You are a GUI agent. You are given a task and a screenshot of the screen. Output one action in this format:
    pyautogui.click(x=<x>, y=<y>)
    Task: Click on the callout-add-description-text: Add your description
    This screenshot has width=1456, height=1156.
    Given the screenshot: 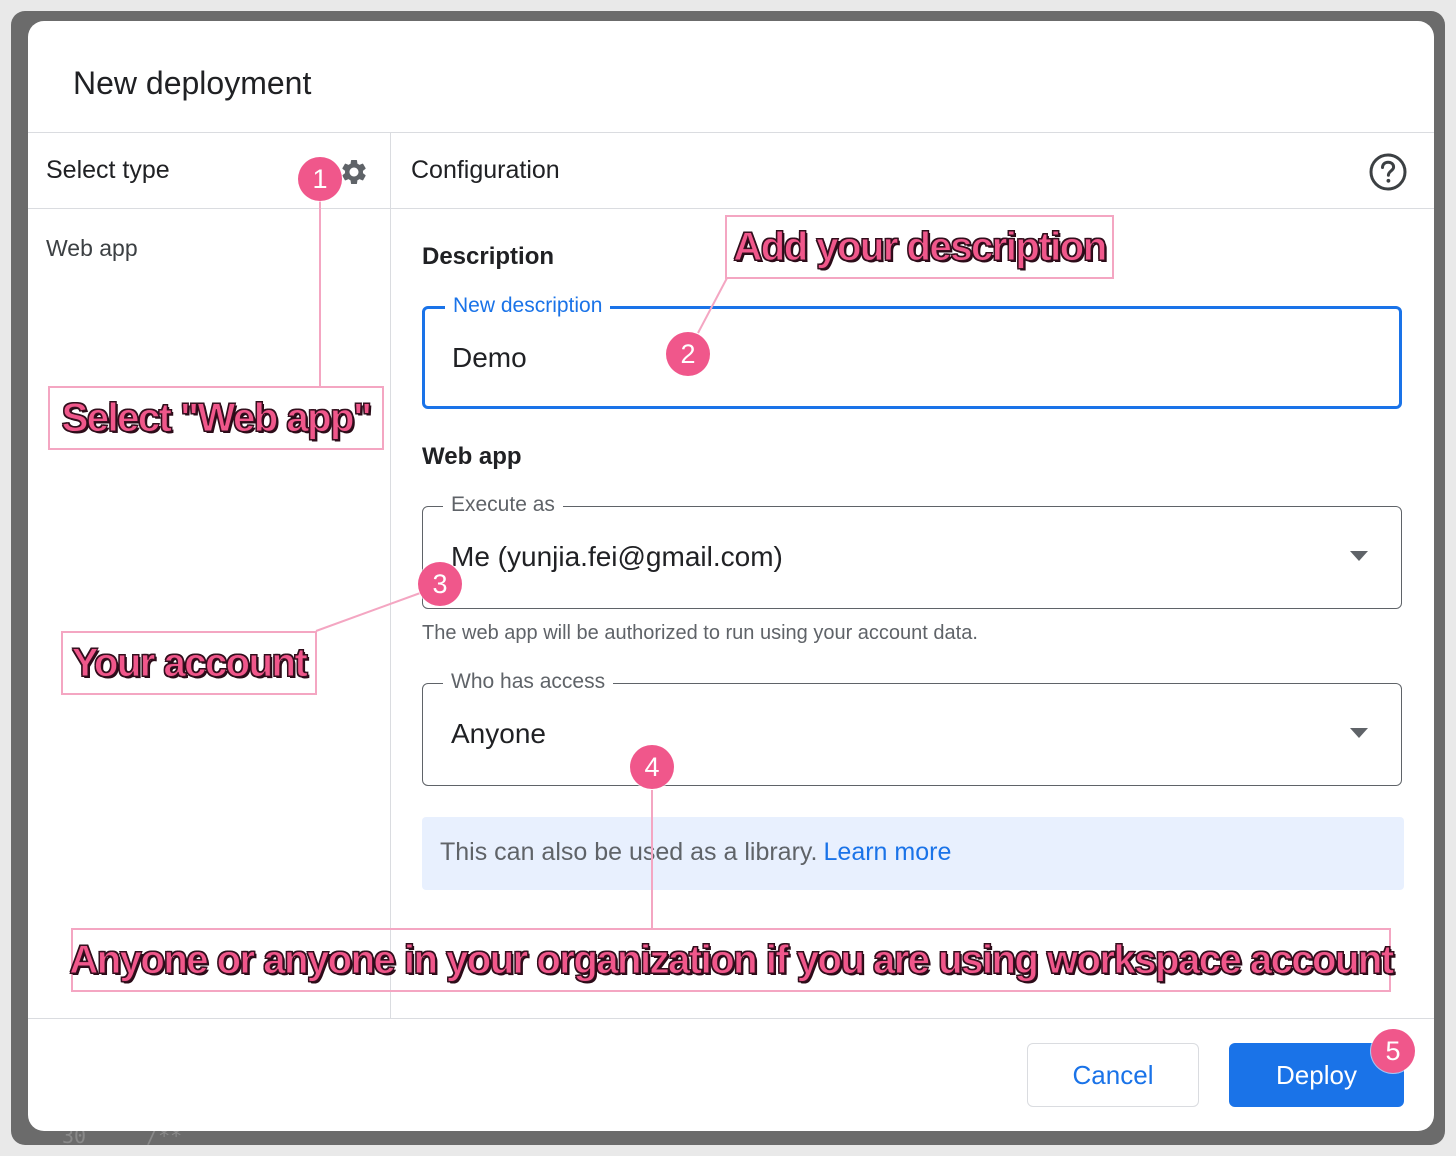 What is the action you would take?
    pyautogui.click(x=920, y=246)
    